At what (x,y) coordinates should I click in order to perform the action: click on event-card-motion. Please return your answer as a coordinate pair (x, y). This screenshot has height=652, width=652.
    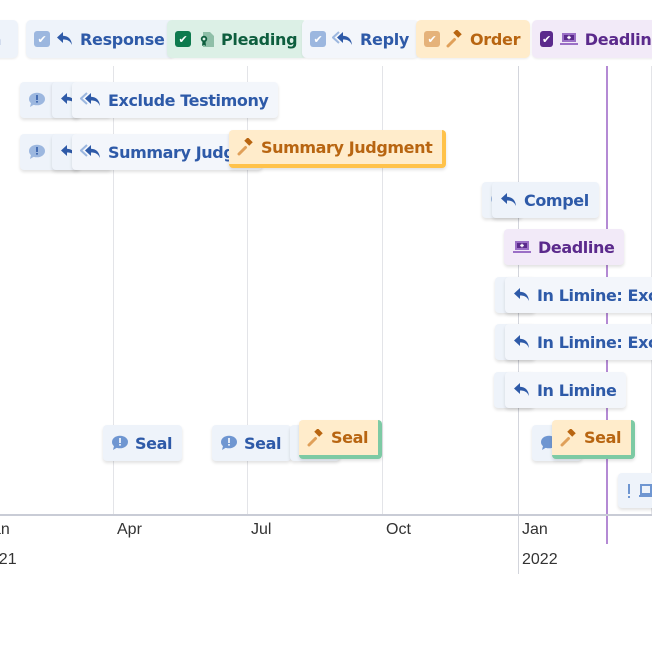
    Looking at the image, I should click on (635, 490).